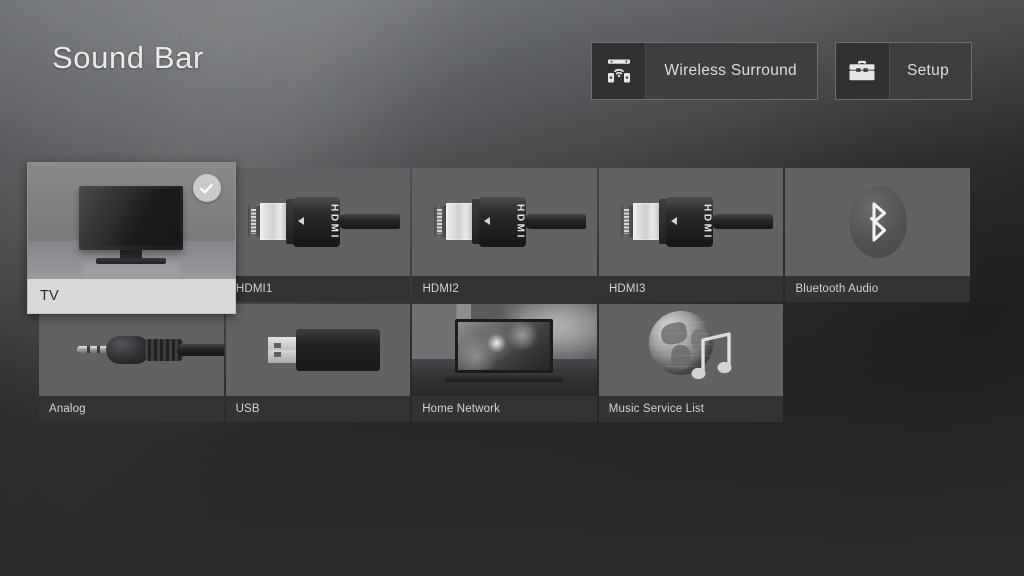 The height and width of the screenshot is (576, 1024). Describe the element at coordinates (504, 409) in the screenshot. I see `input-tile-label: Home Network` at that location.